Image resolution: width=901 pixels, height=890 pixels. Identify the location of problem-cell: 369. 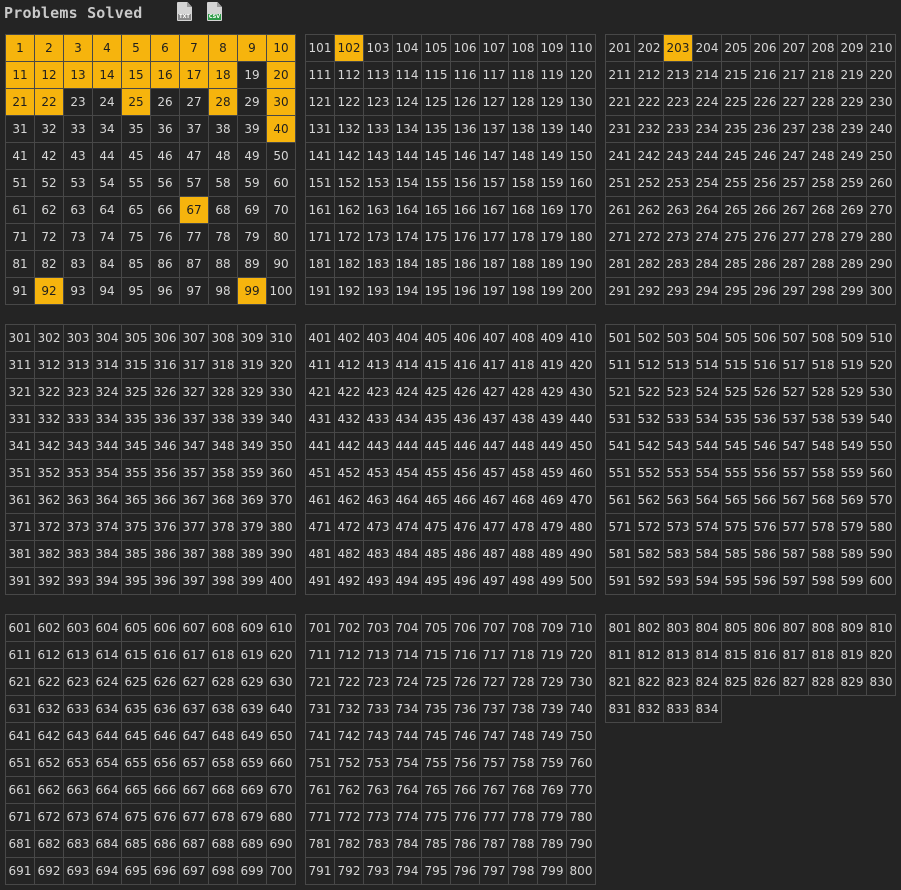
(252, 500).